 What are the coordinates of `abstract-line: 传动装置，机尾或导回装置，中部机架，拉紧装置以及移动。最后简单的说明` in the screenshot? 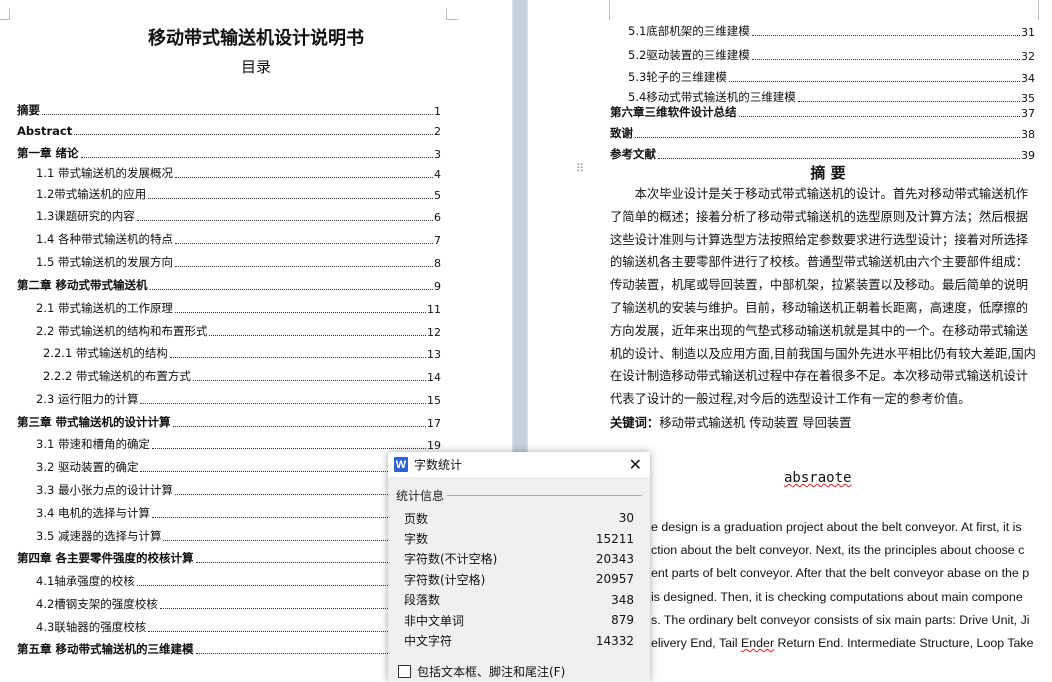 It's located at (819, 285).